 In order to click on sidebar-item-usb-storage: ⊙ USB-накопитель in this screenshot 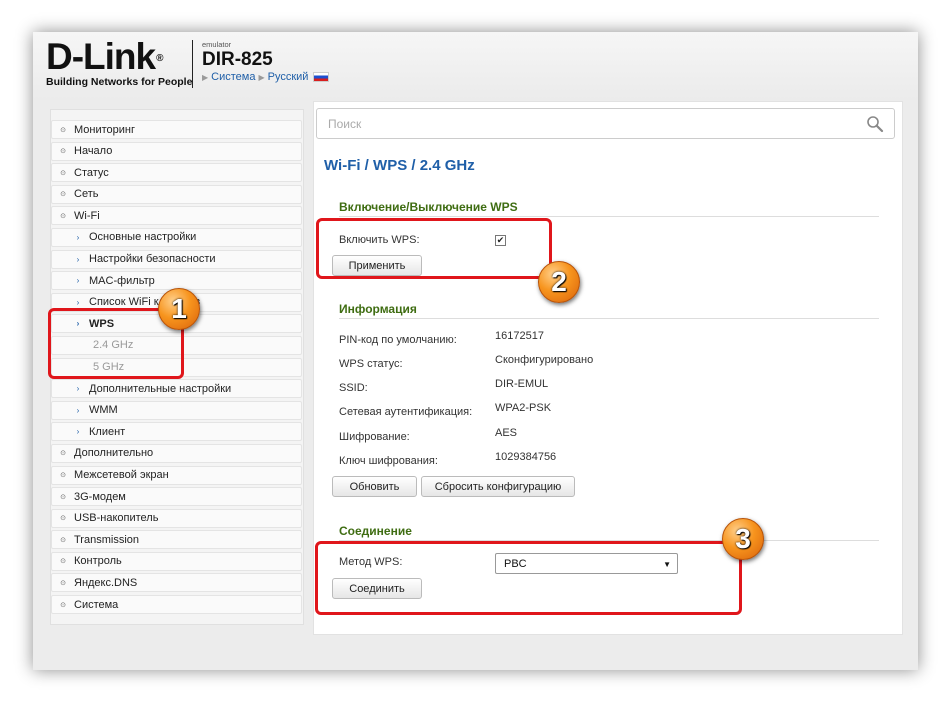, I will do `click(176, 518)`.